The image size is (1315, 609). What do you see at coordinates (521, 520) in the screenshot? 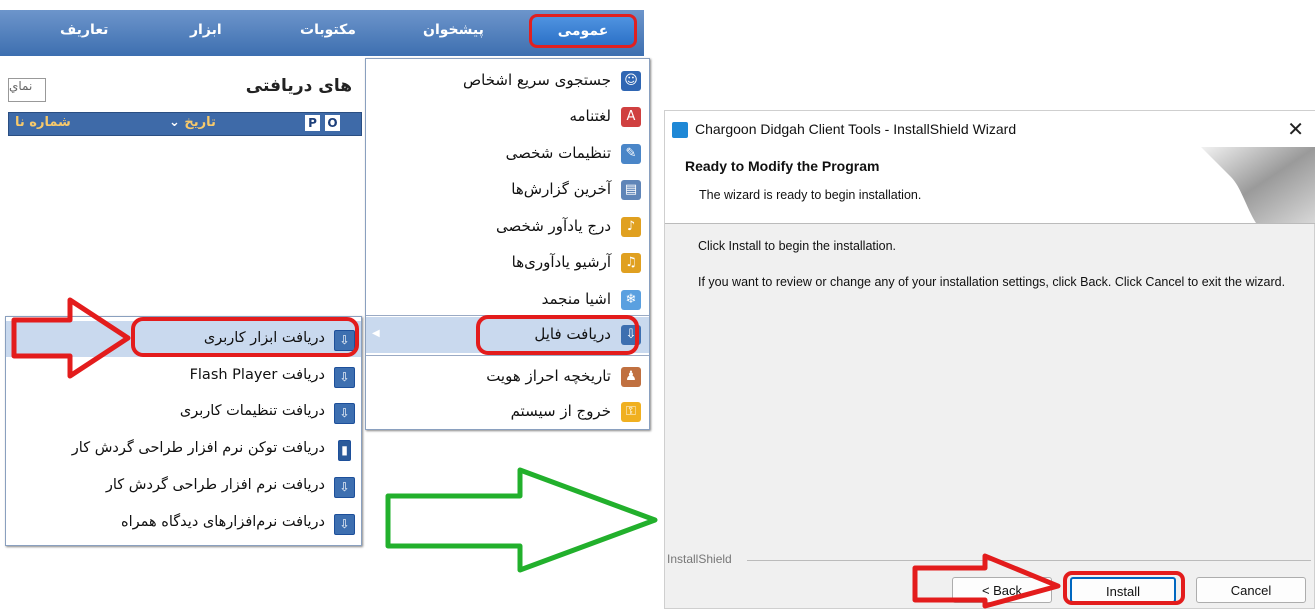
I see `green-arrow` at bounding box center [521, 520].